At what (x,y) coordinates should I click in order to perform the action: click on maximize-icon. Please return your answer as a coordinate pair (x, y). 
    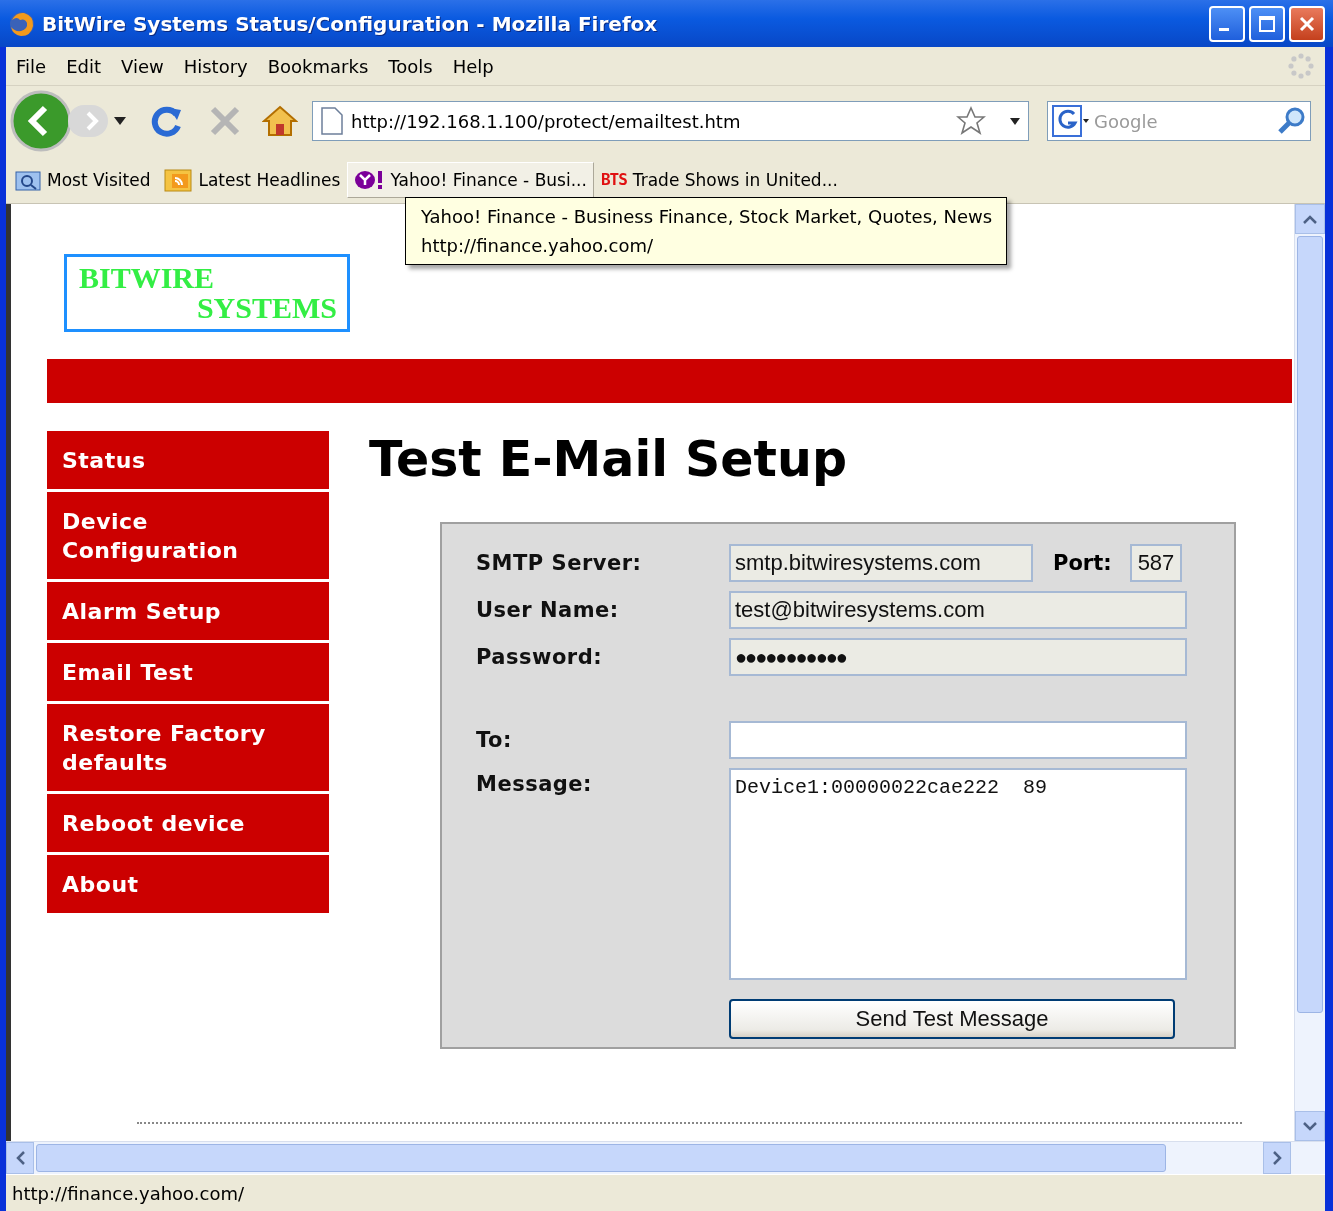
    Looking at the image, I should click on (1267, 23).